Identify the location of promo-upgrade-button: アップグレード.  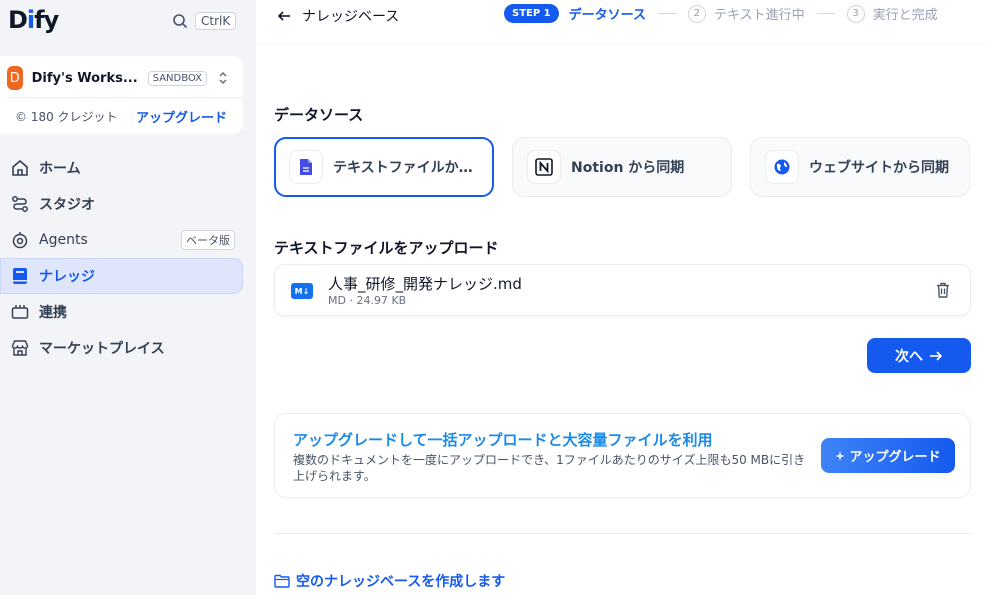
(888, 455).